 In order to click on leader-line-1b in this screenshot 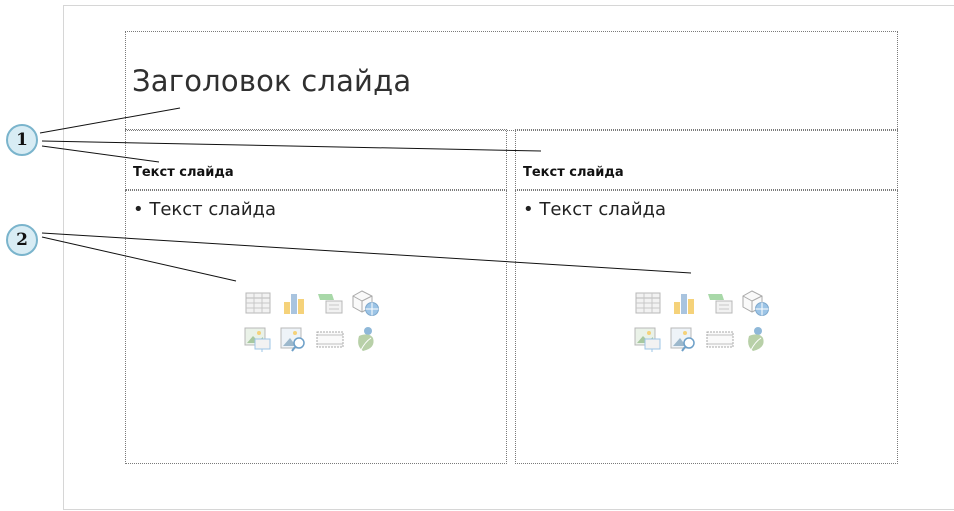, I will do `click(100, 154)`.